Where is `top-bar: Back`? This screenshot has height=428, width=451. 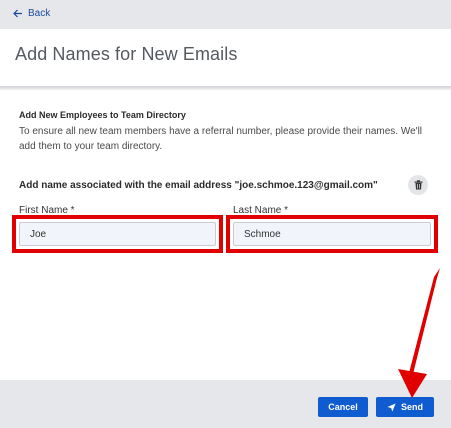 top-bar: Back is located at coordinates (225, 14).